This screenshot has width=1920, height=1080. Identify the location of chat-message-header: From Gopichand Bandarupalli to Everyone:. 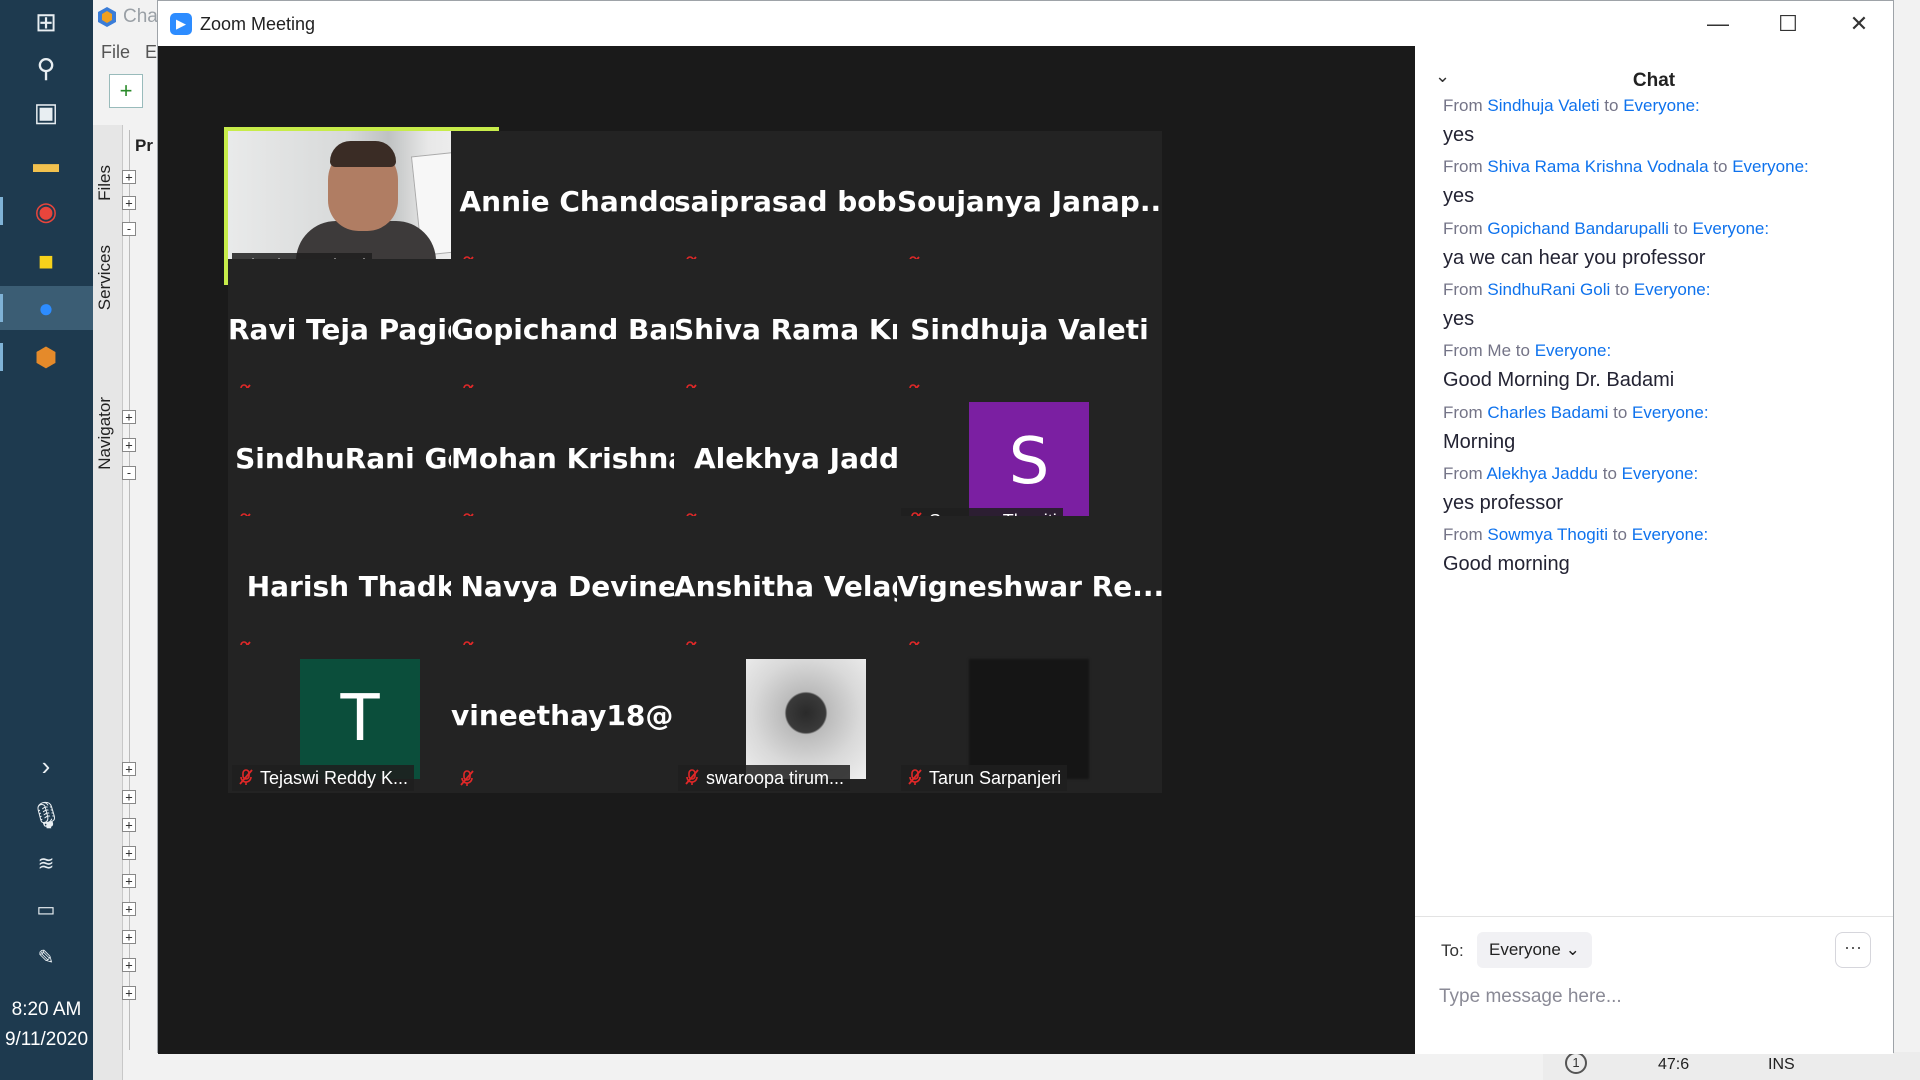
(1663, 229).